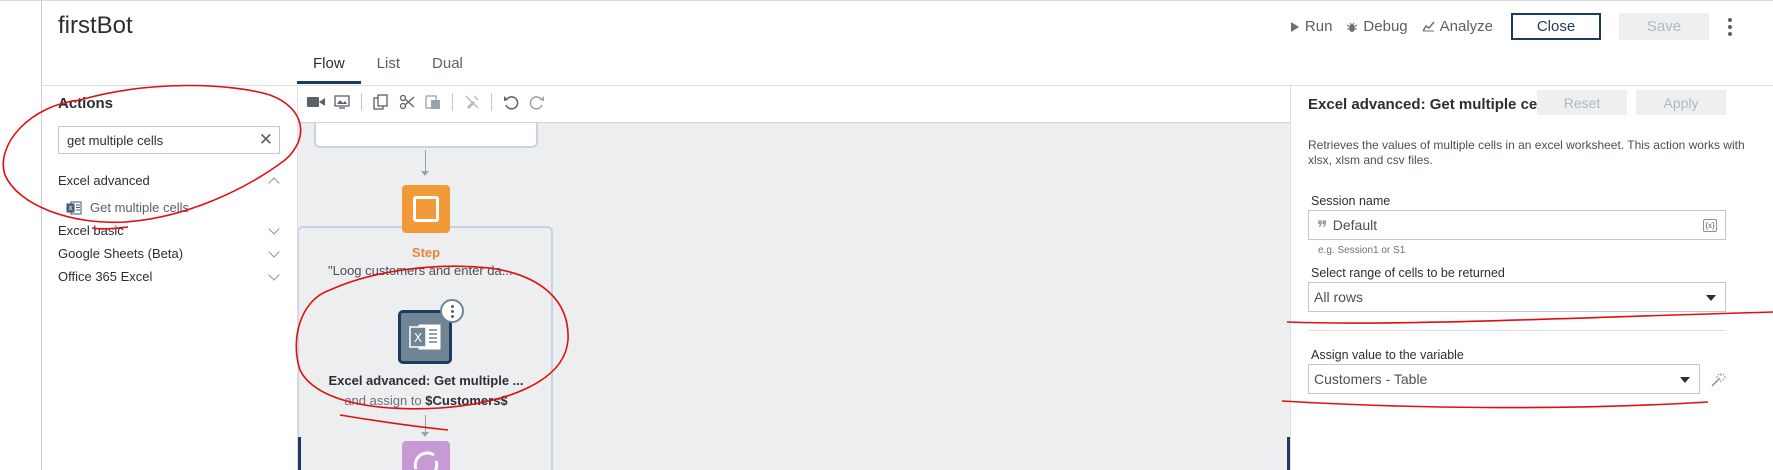 This screenshot has height=470, width=1773. I want to click on range-select-value: All rows, so click(1339, 297).